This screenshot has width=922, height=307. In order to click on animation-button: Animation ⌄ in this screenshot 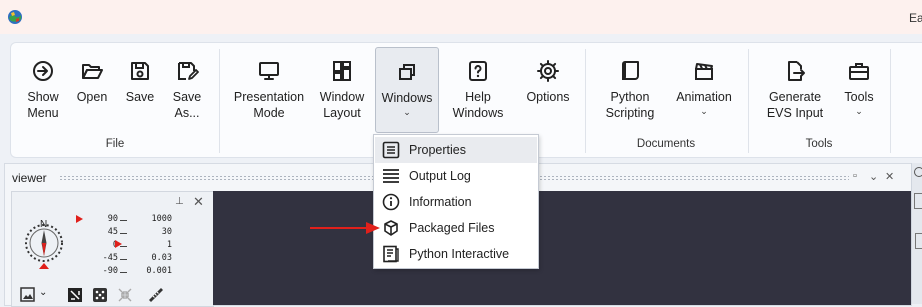, I will do `click(704, 90)`.